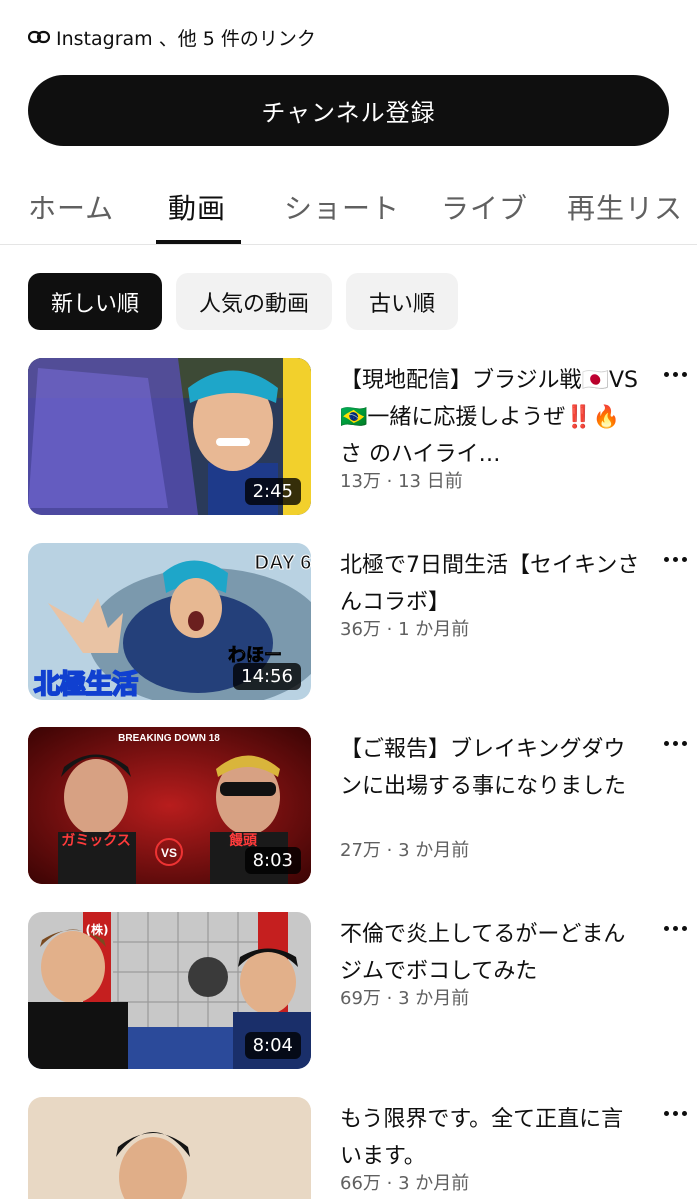  Describe the element at coordinates (490, 584) in the screenshot. I see `video-title: 北極で7日間生活【セイキンさんコラボ】` at that location.